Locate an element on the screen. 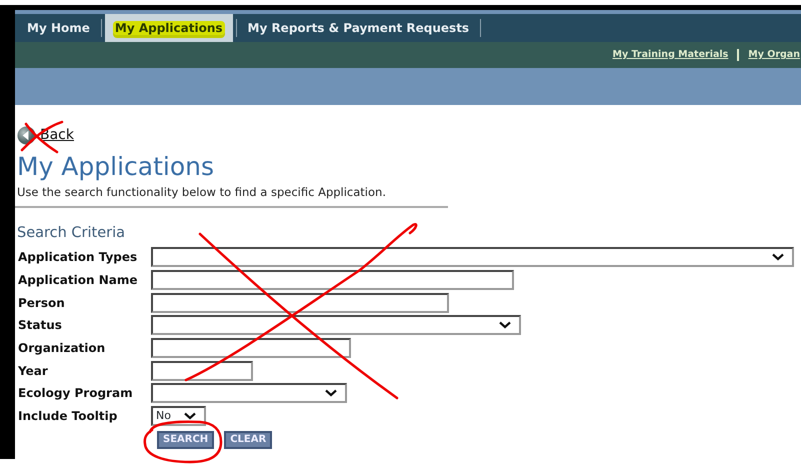 The height and width of the screenshot is (464, 801). page-title: My Applications is located at coordinates (116, 167).